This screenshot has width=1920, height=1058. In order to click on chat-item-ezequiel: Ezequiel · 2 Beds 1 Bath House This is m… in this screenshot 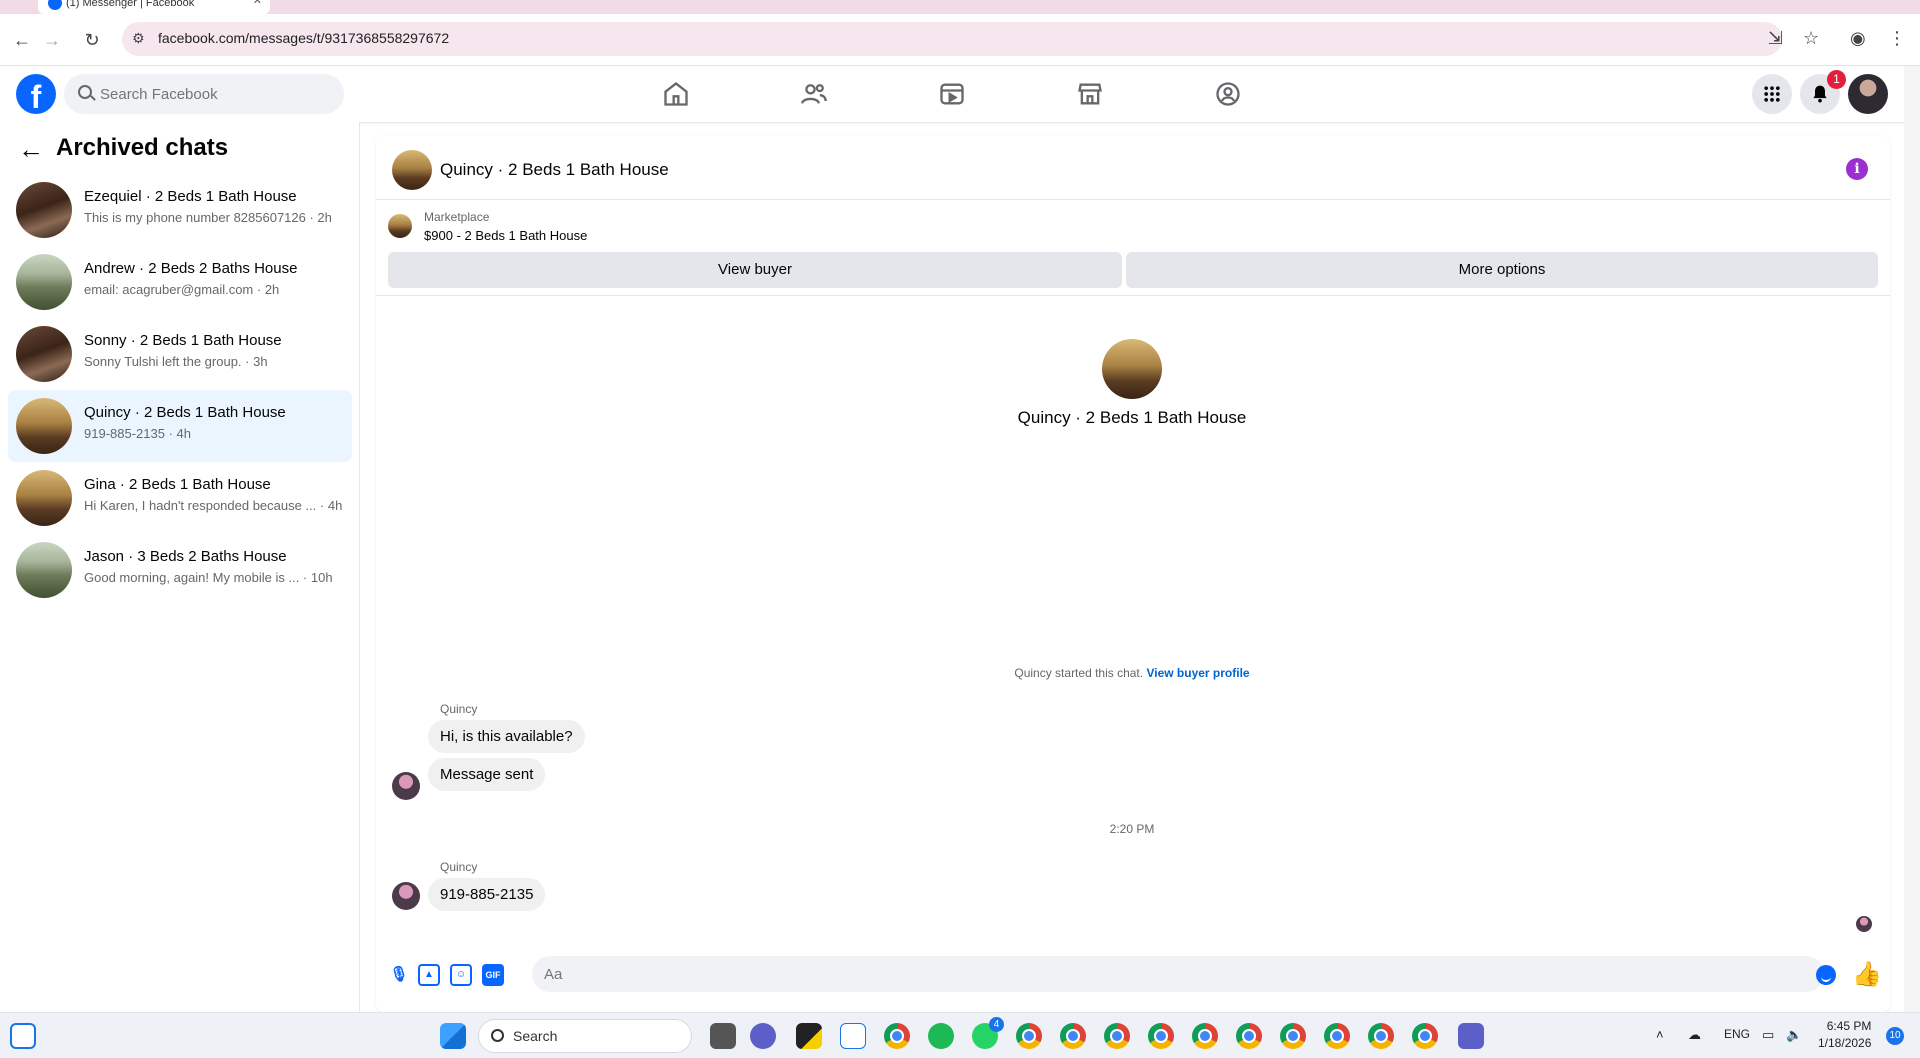, I will do `click(180, 210)`.